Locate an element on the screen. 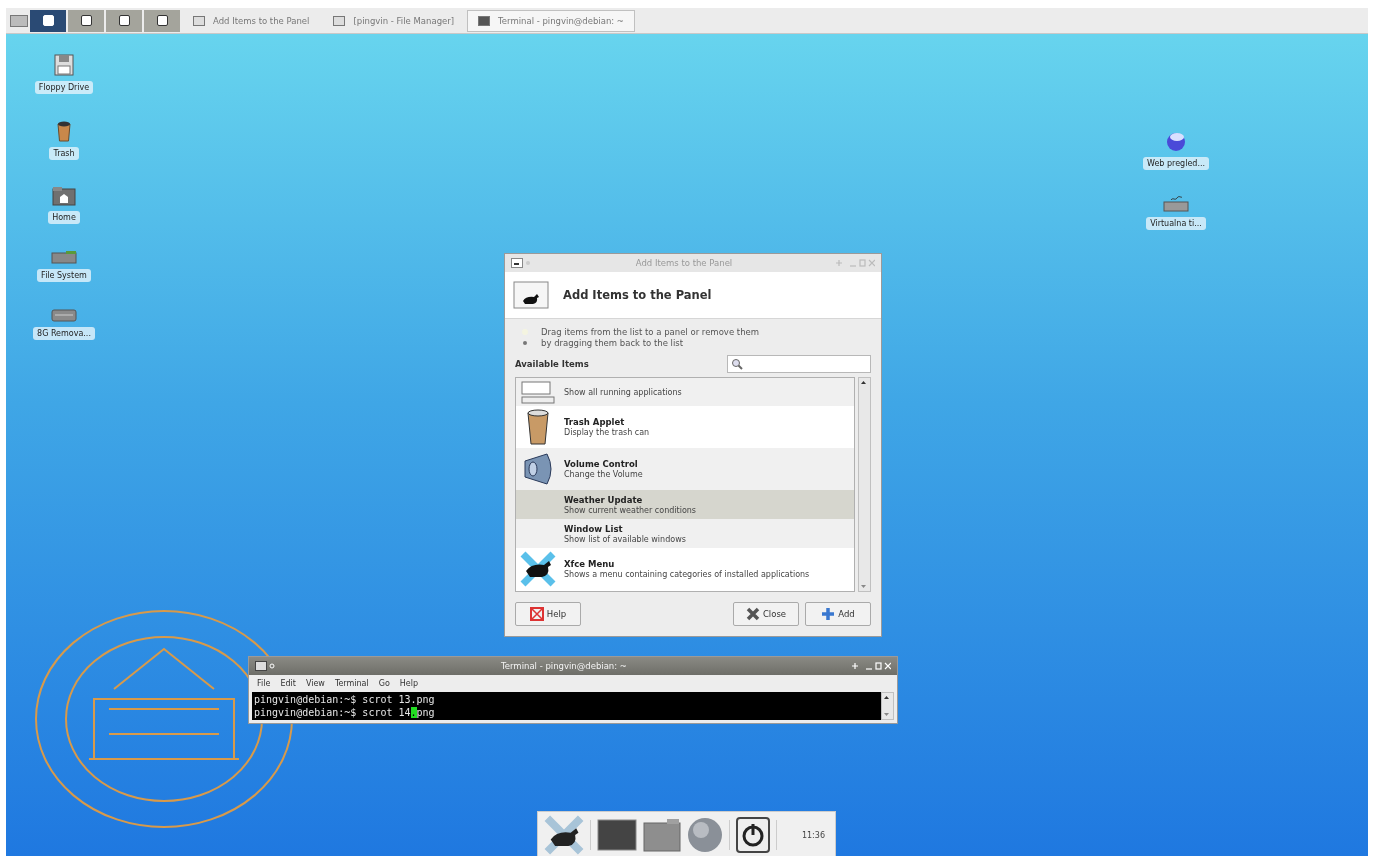  terminal-line: pingvin@debian:~$ scrot 13.png is located at coordinates (345, 699).